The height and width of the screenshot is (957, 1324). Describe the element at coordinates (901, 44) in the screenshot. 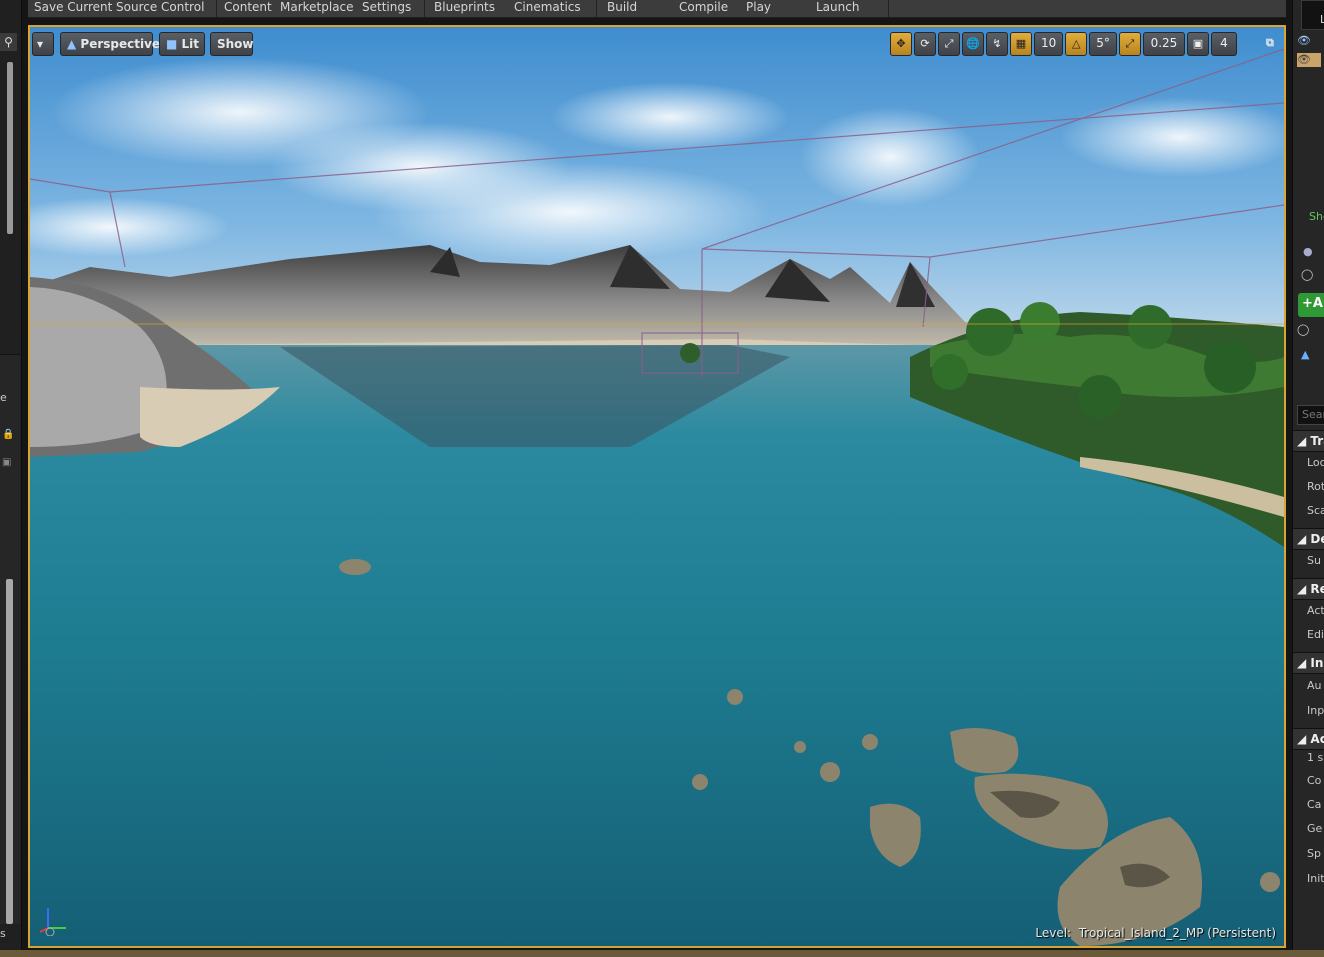

I see `translate-icon: ✥` at that location.